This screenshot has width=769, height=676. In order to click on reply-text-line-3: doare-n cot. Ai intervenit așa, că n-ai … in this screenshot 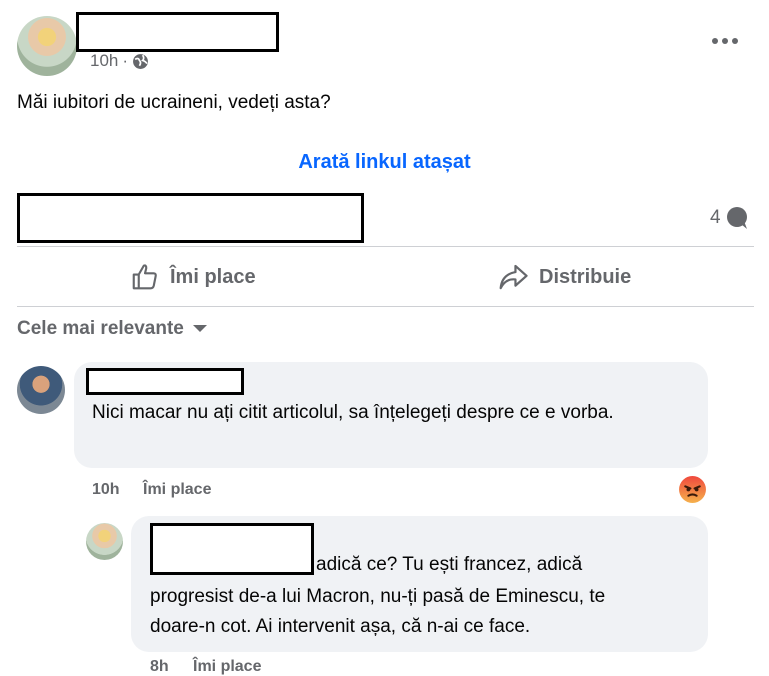, I will do `click(340, 626)`.